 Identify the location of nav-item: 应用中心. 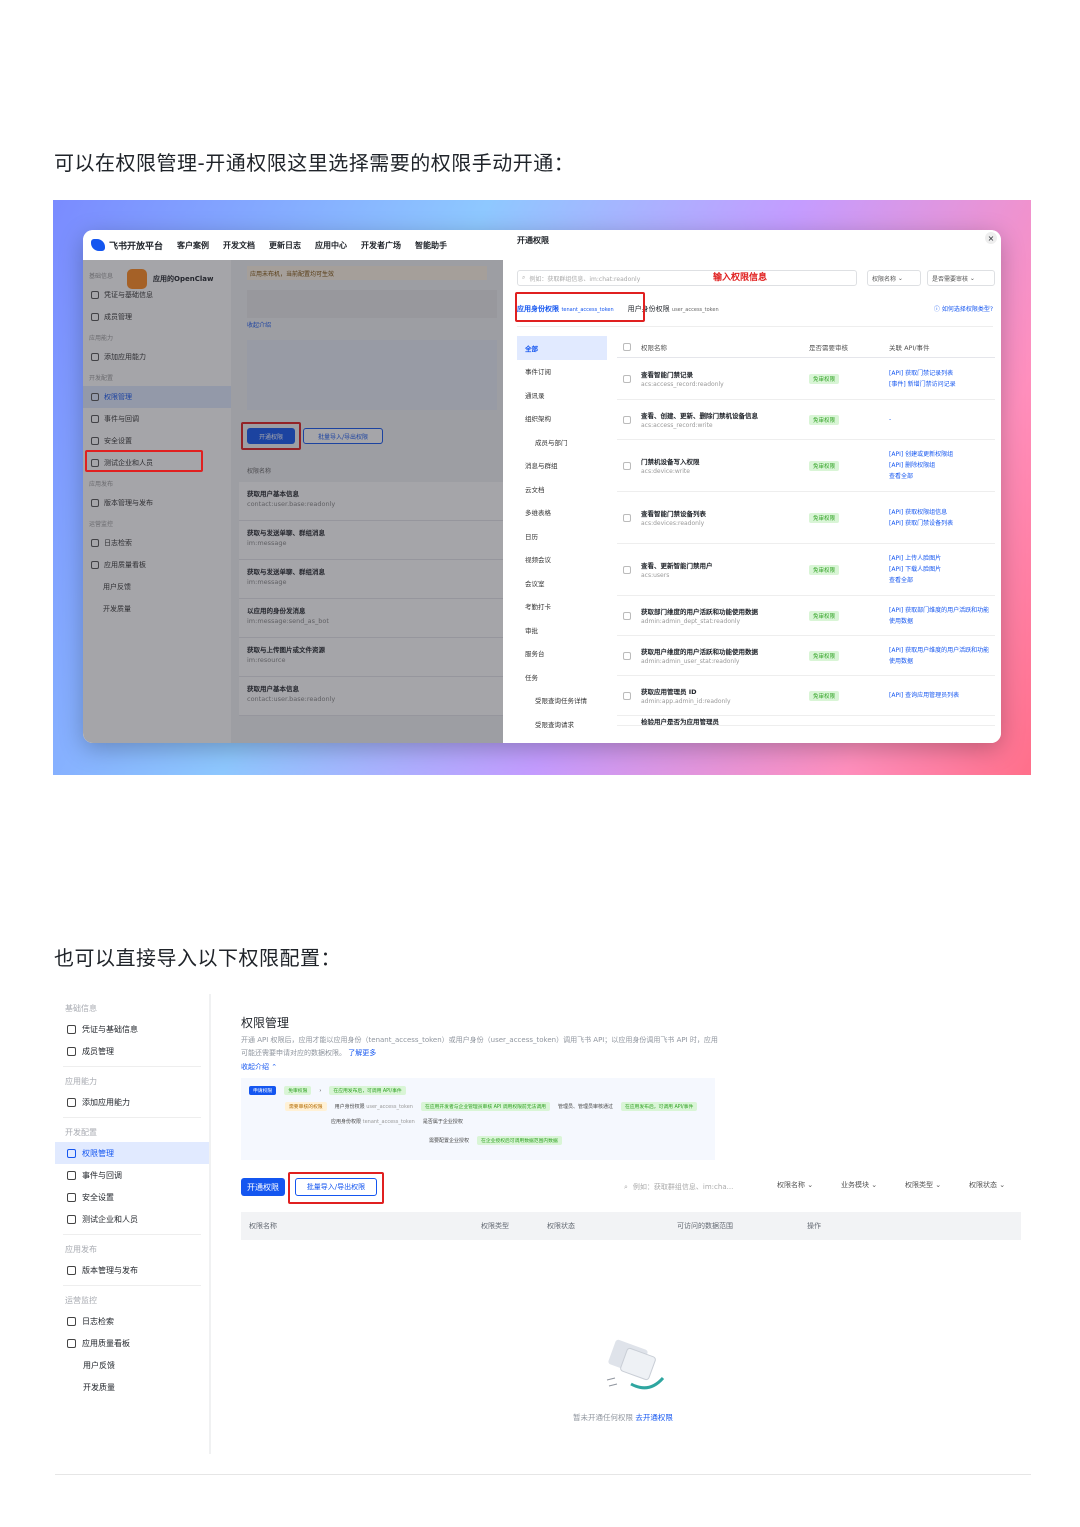
(331, 245).